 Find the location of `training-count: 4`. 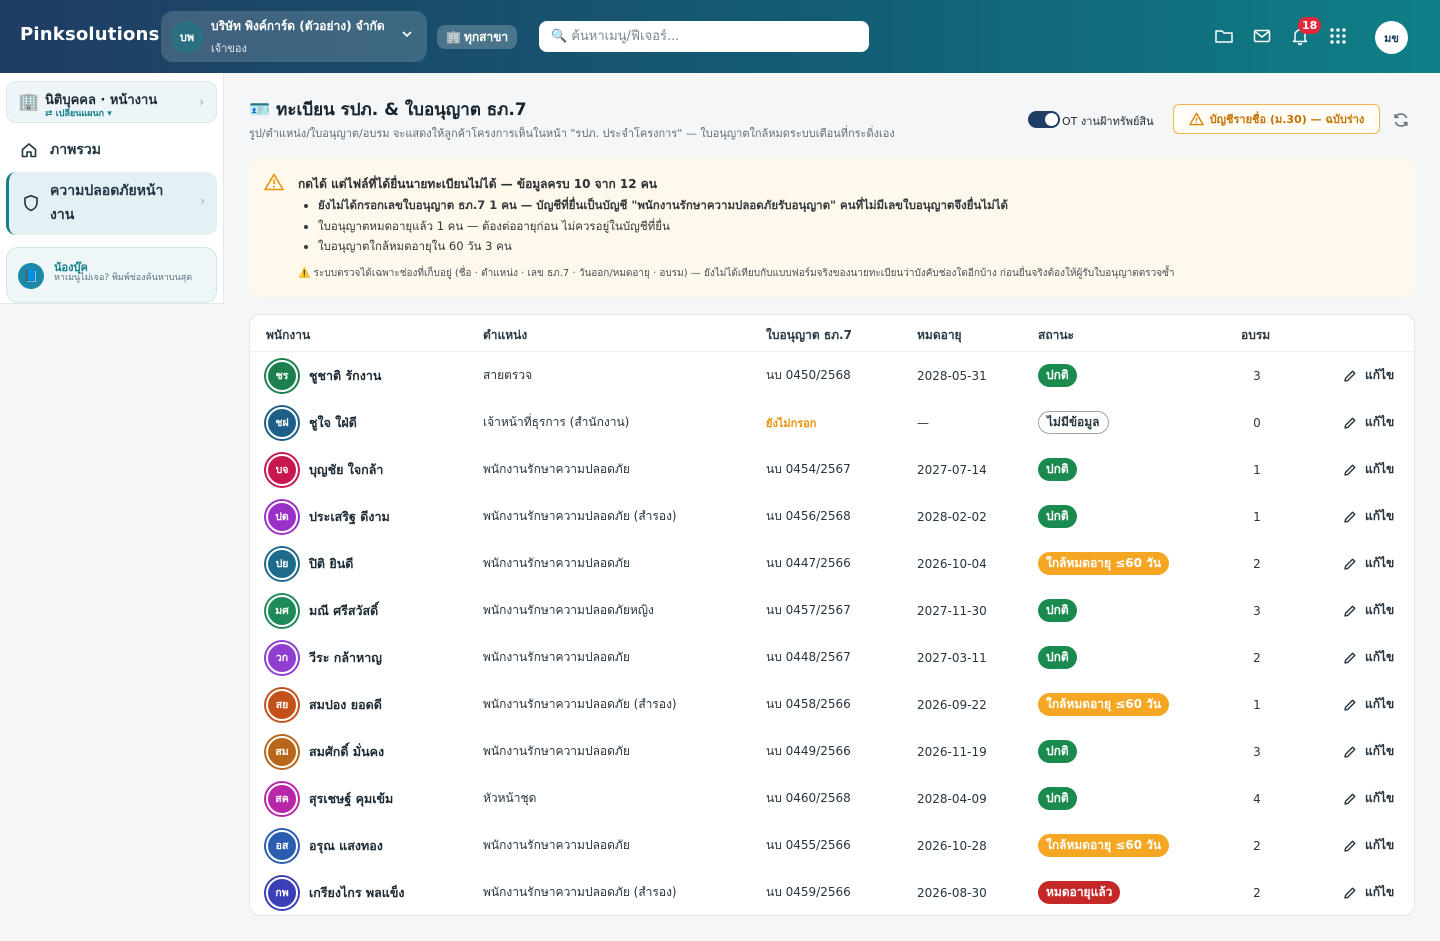

training-count: 4 is located at coordinates (1257, 798).